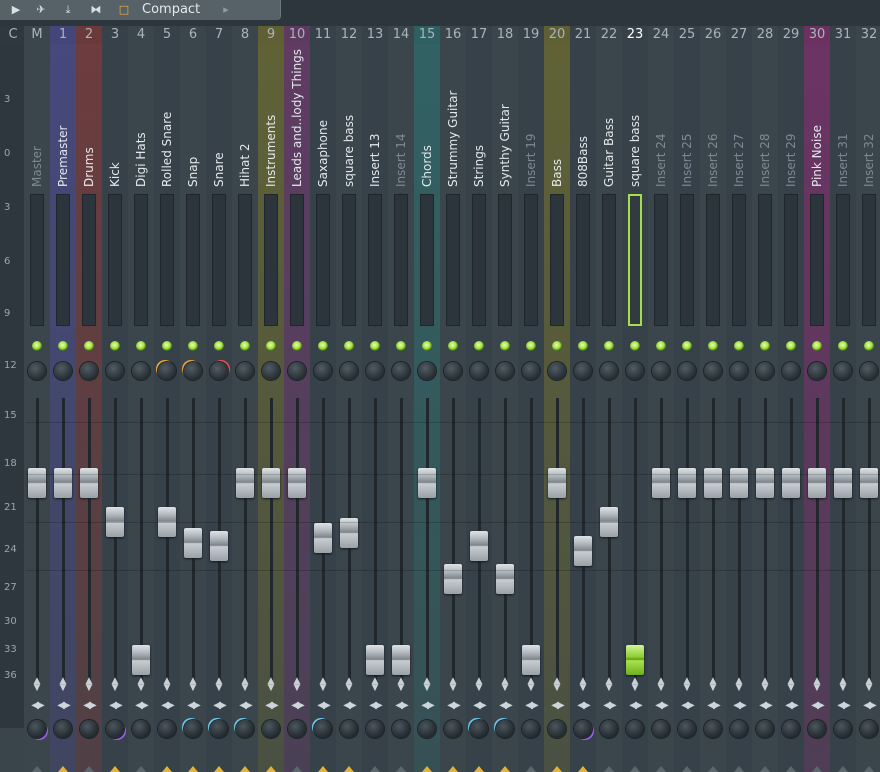 This screenshot has width=880, height=772. What do you see at coordinates (141, 117) in the screenshot?
I see `strip-name: Digi Hats` at bounding box center [141, 117].